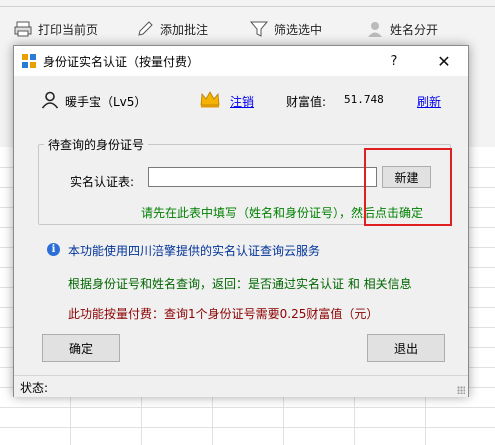 This screenshot has width=495, height=445. I want to click on split-name-button: 姓名分开, so click(402, 29).